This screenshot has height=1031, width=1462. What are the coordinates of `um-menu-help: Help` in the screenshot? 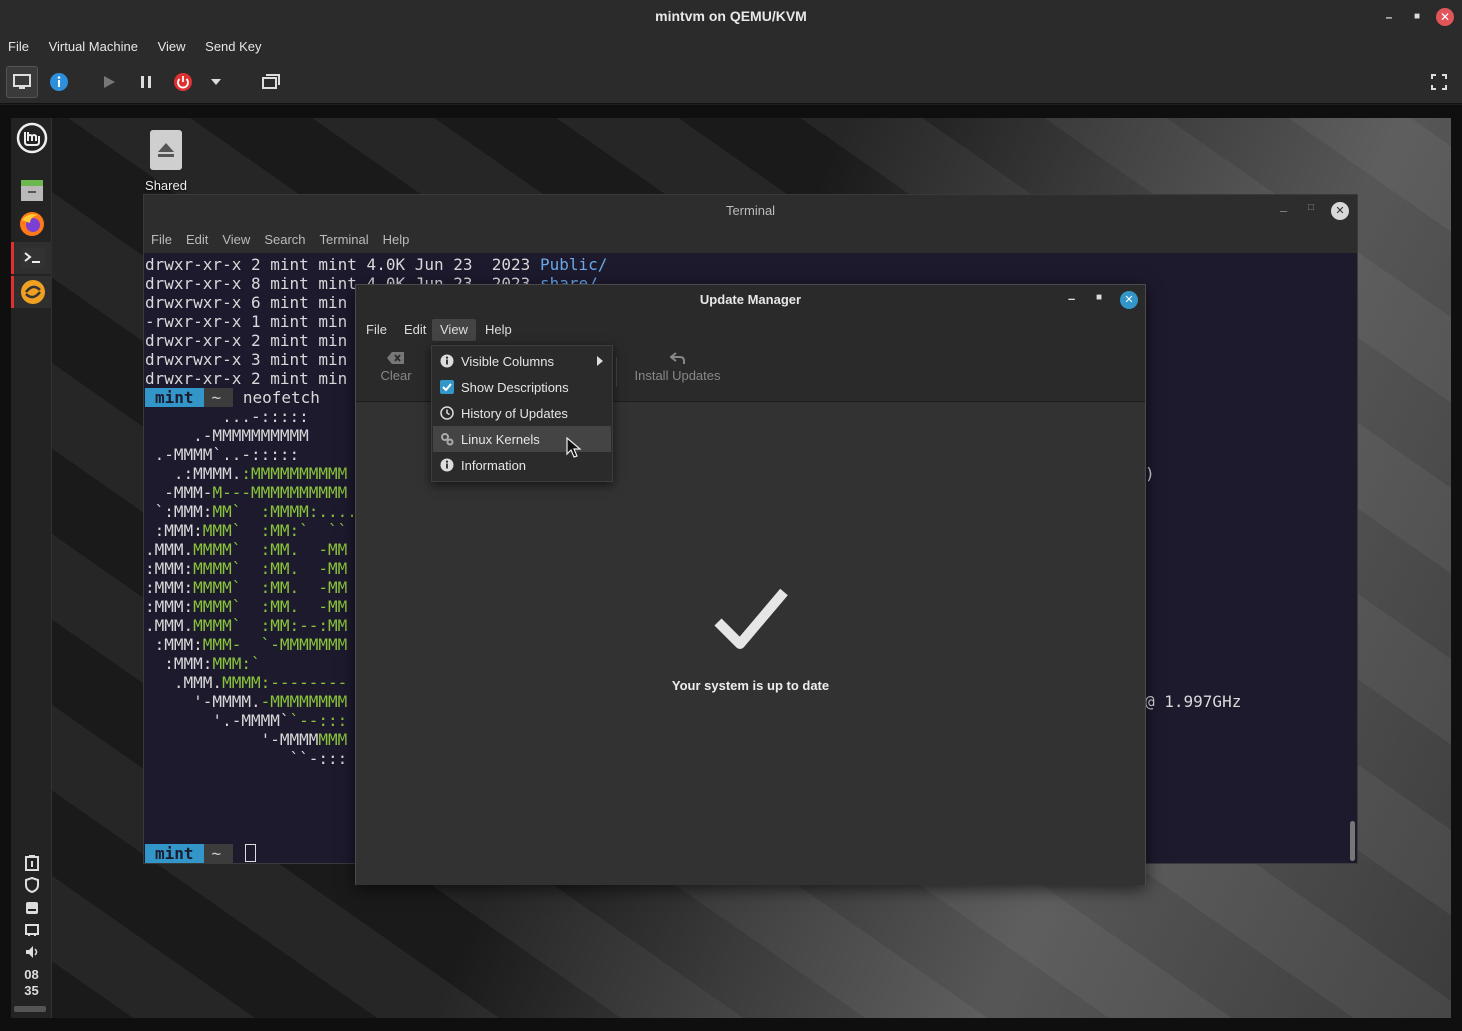 It's located at (498, 330).